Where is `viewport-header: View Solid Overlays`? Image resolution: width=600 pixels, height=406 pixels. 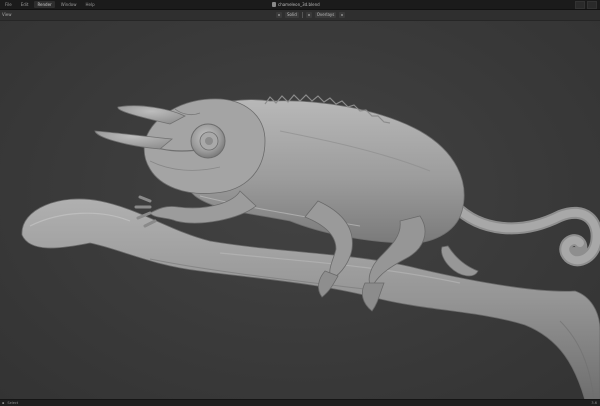
viewport-header: View Solid Overlays is located at coordinates (300, 15).